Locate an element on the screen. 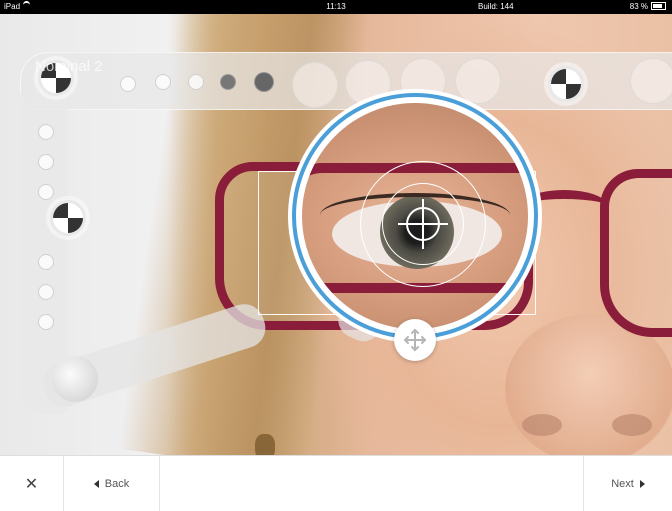 This screenshot has height=511, width=672. close-icon: ✕ is located at coordinates (31, 484).